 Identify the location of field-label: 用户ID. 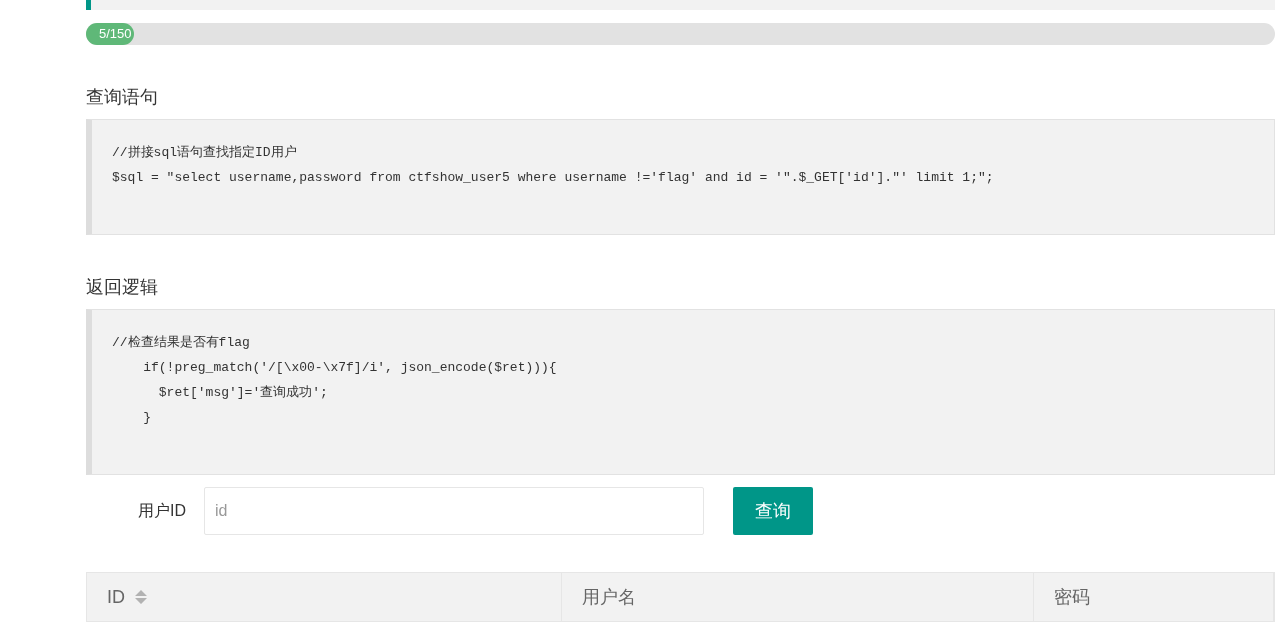
(162, 511).